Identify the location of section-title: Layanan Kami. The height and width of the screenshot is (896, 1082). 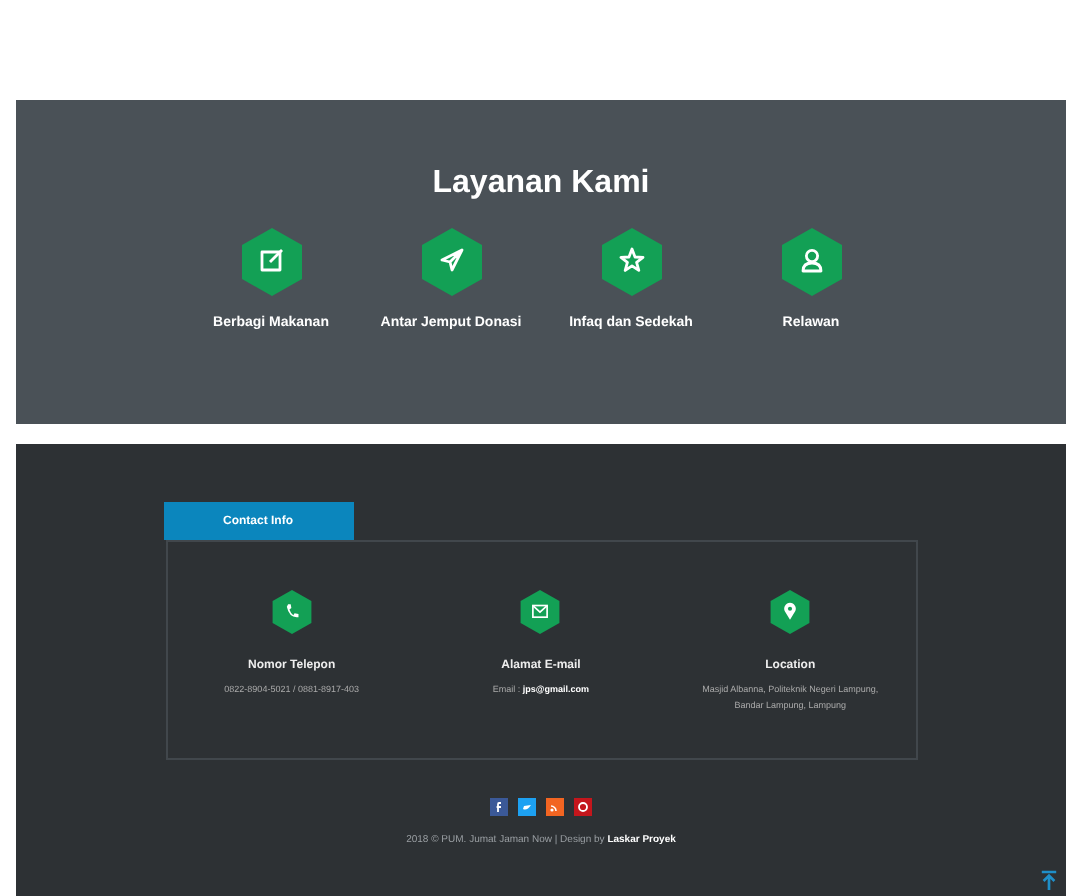
(541, 184).